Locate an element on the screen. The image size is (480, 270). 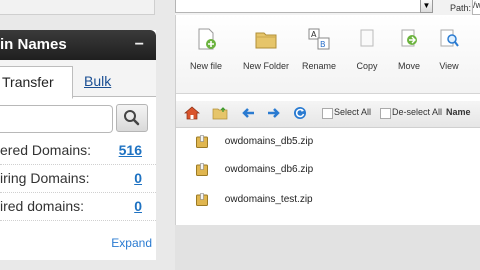
rename-icon: A B is located at coordinates (319, 39).